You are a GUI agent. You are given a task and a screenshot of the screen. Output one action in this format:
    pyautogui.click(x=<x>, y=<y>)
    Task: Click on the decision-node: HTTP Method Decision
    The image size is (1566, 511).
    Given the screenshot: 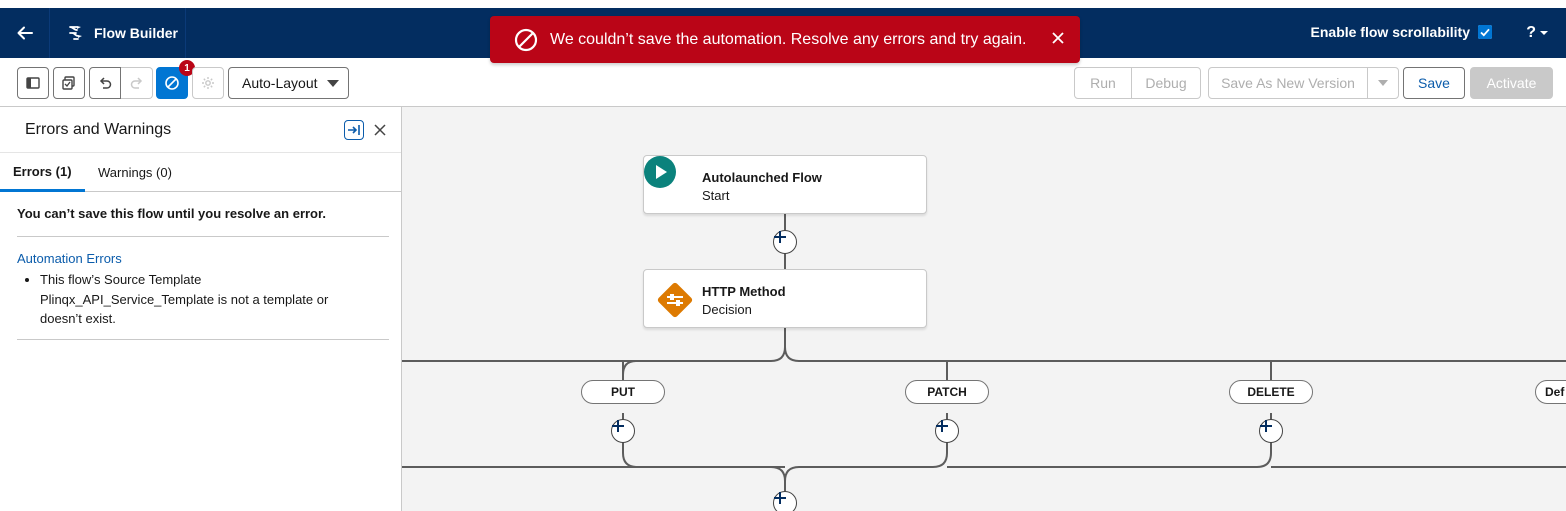 What is the action you would take?
    pyautogui.click(x=785, y=298)
    